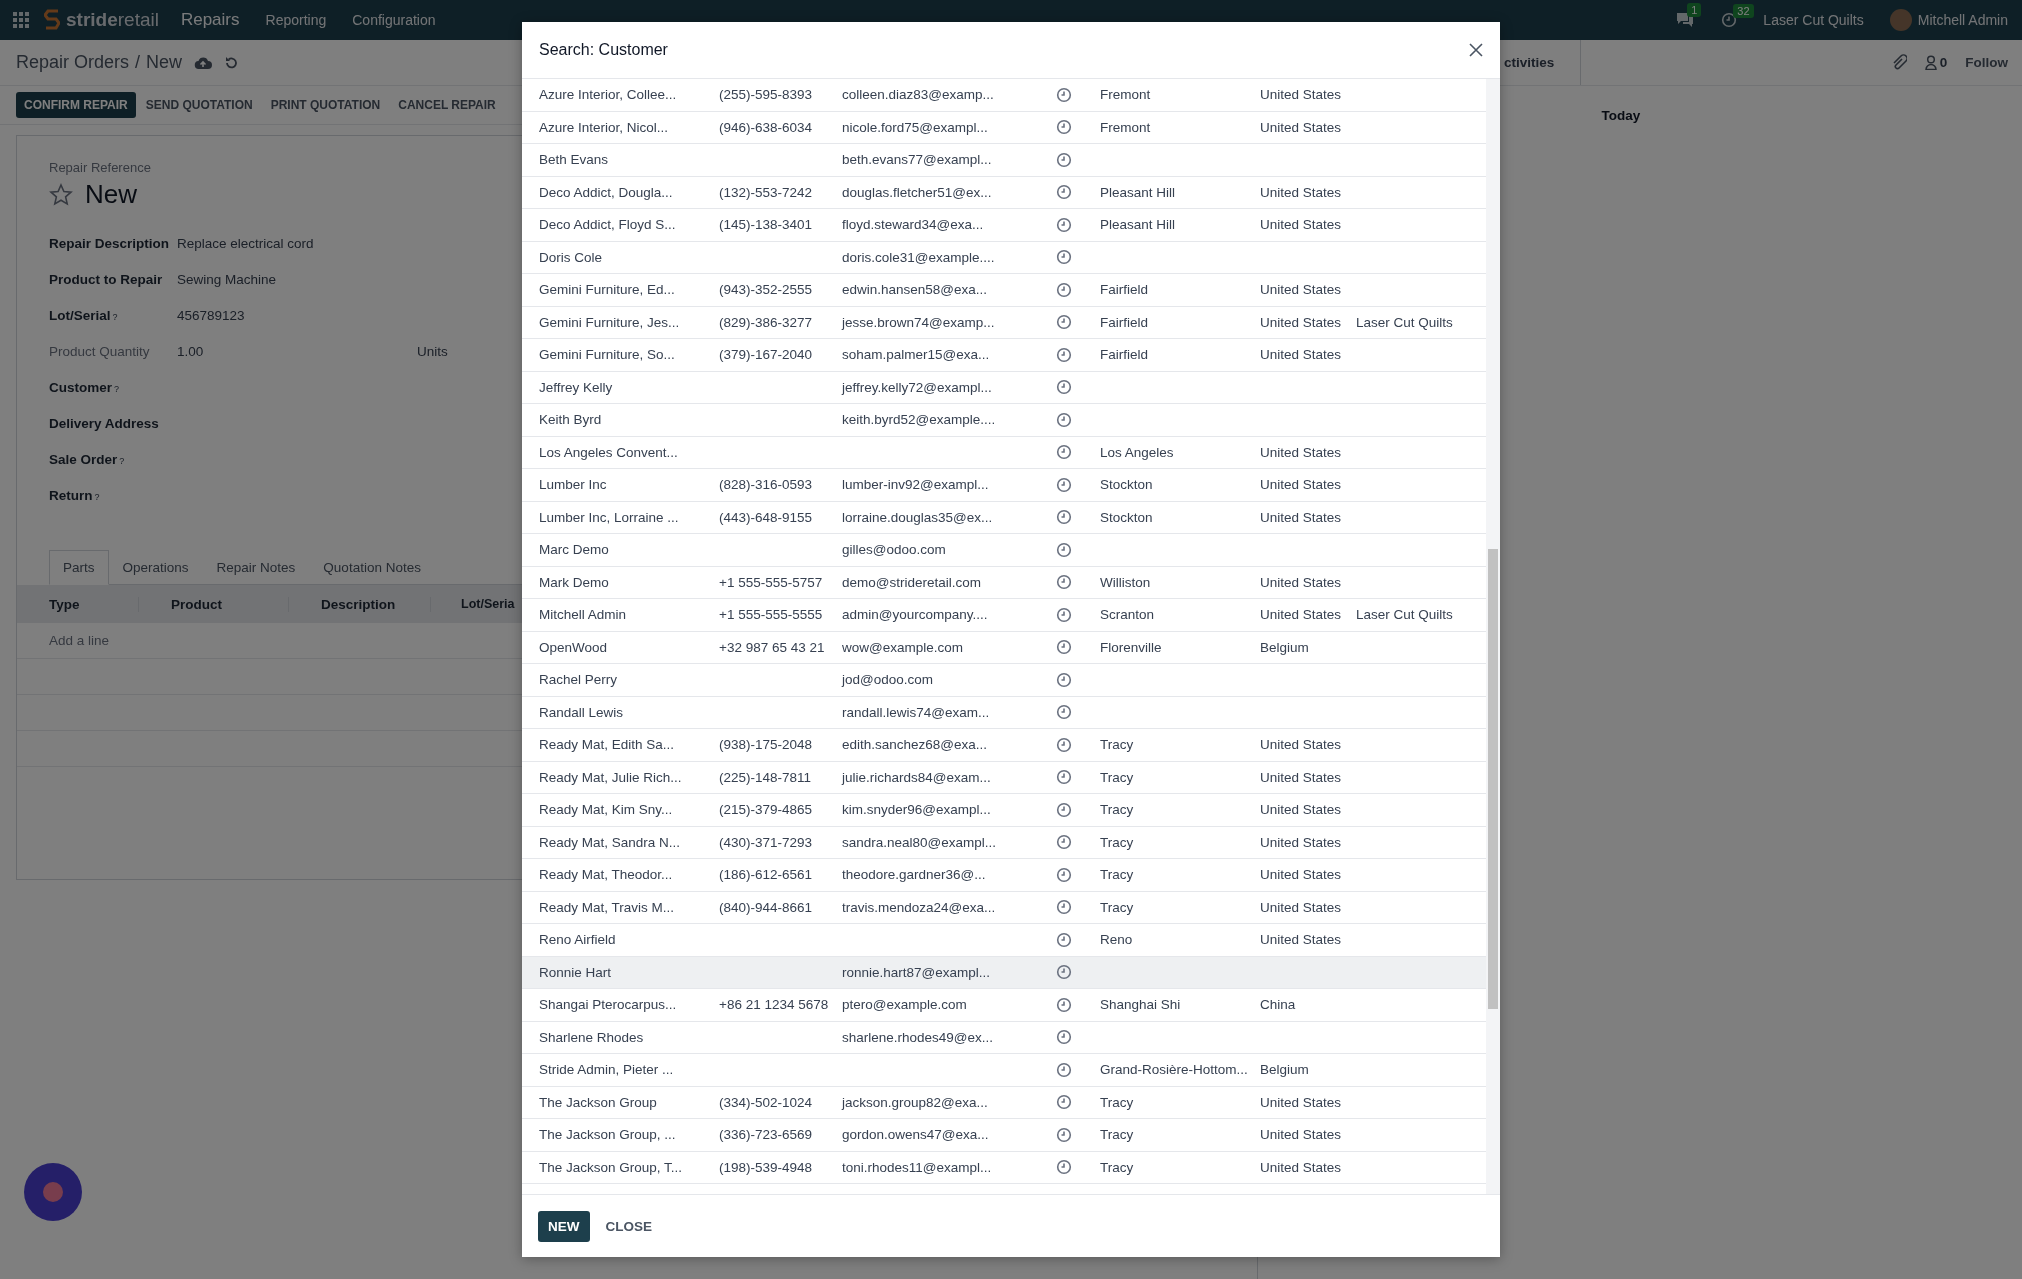 This screenshot has width=2022, height=1279. What do you see at coordinates (1004, 1070) in the screenshot?
I see `customer-row: Stride Admin, Pieter ... Grand-Rosière-Hottom... Belgium` at bounding box center [1004, 1070].